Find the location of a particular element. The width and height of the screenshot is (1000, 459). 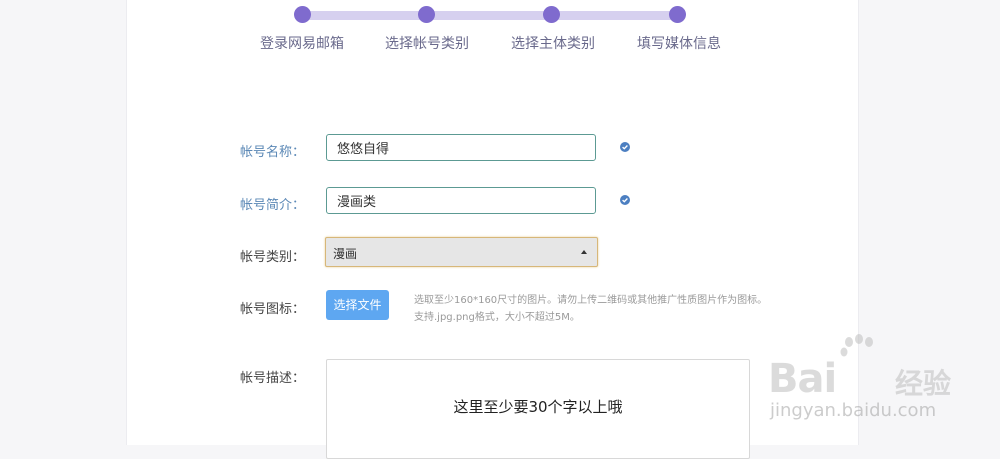

account-category-label: 帐号类别： is located at coordinates (273, 257).